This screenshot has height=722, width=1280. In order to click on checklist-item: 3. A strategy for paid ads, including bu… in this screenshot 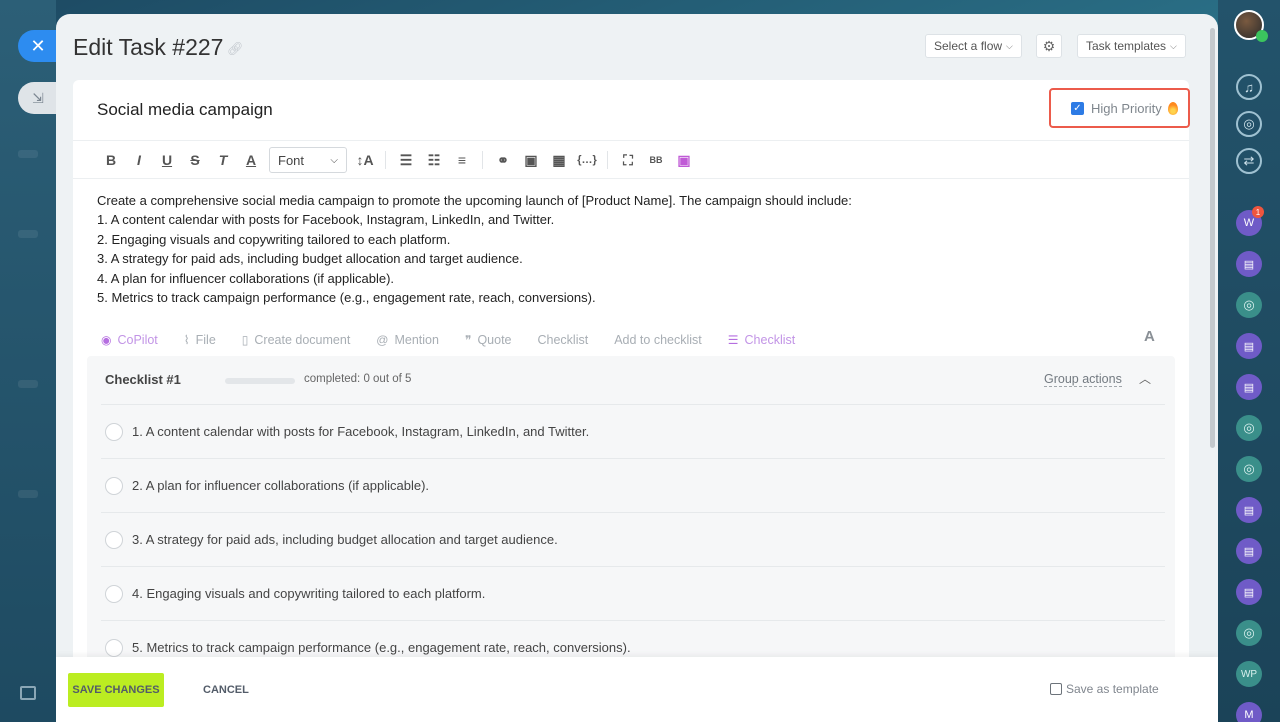, I will do `click(633, 539)`.